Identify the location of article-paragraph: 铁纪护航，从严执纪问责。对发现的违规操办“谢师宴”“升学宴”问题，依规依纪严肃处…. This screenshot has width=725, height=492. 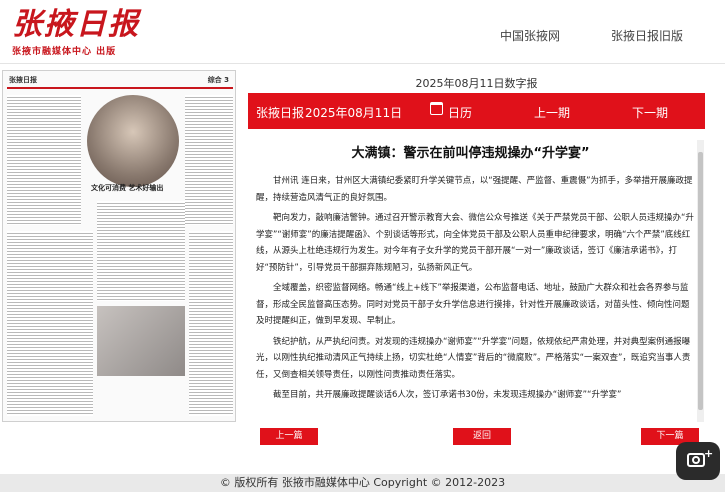
(473, 358).